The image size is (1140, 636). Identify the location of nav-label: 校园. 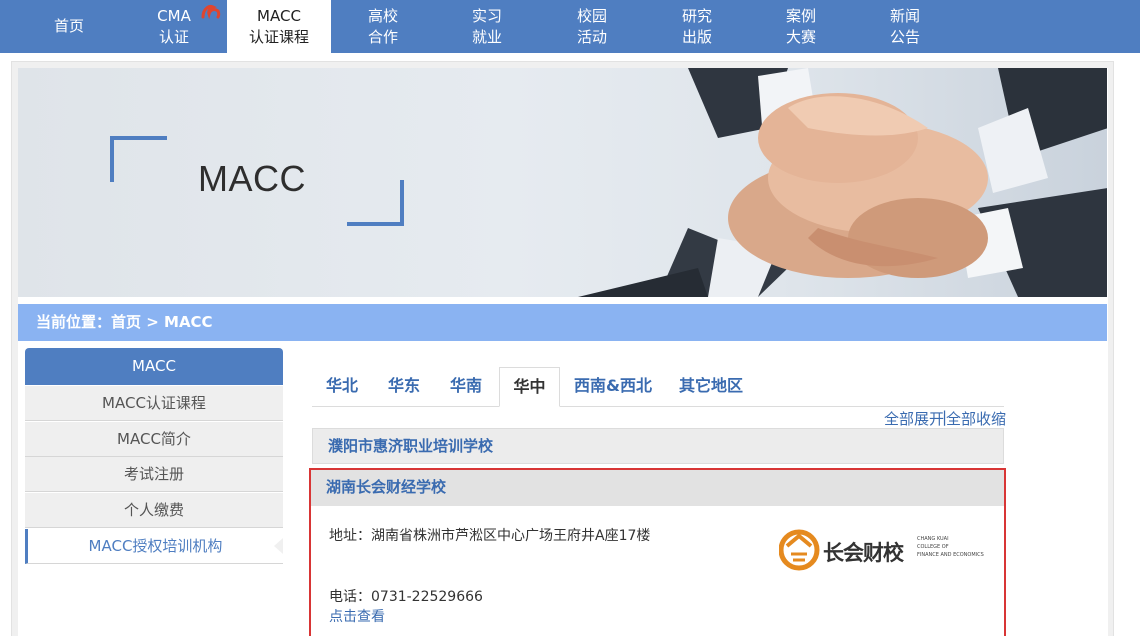
(591, 15).